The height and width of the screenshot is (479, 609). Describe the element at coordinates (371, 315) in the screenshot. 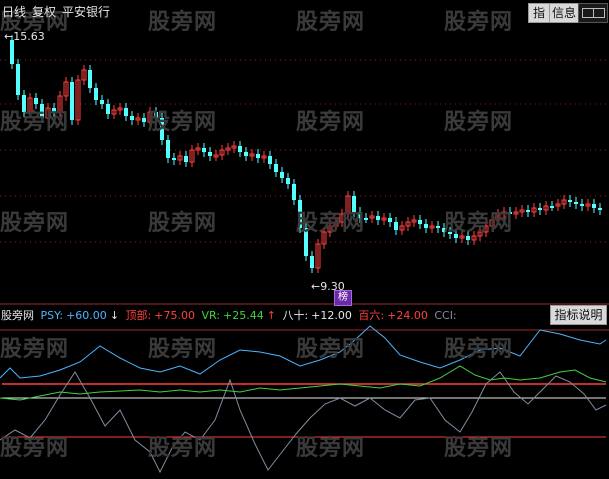

I see `bai-label: 百六:` at that location.